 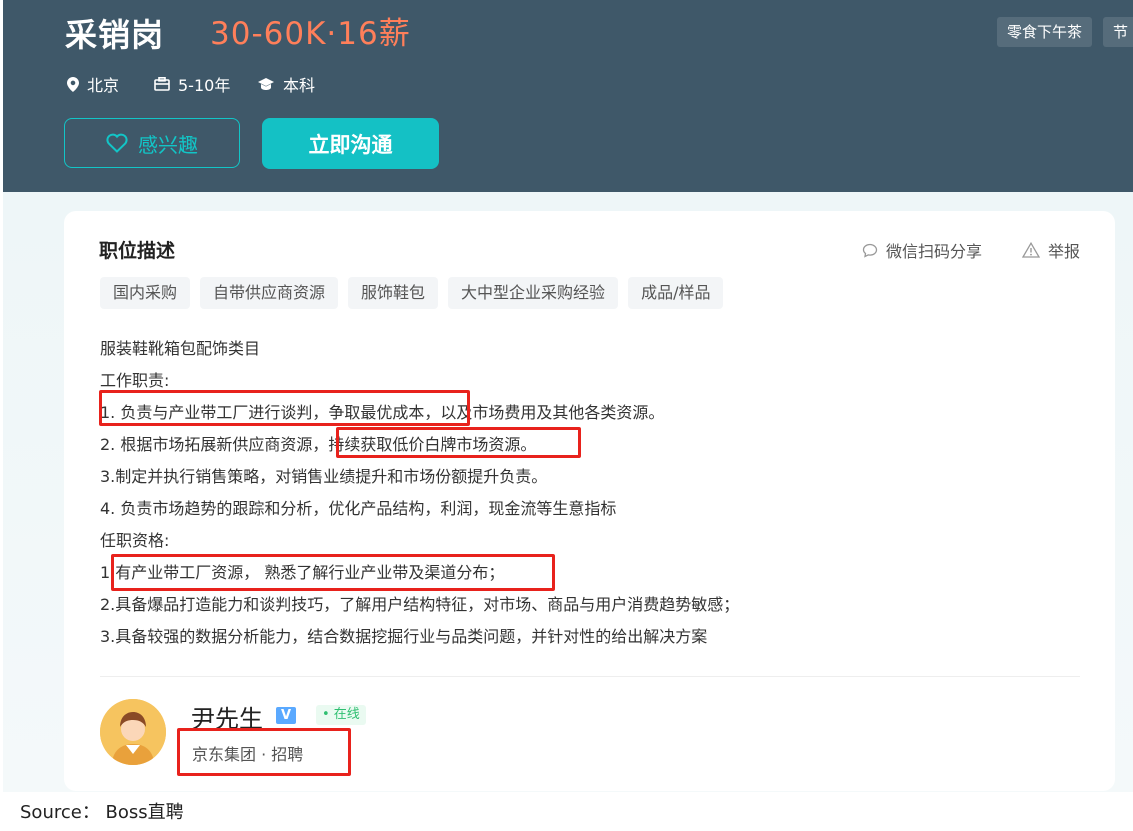 What do you see at coordinates (180, 348) in the screenshot?
I see `description-line: 服装鞋靴箱包配饰类目` at bounding box center [180, 348].